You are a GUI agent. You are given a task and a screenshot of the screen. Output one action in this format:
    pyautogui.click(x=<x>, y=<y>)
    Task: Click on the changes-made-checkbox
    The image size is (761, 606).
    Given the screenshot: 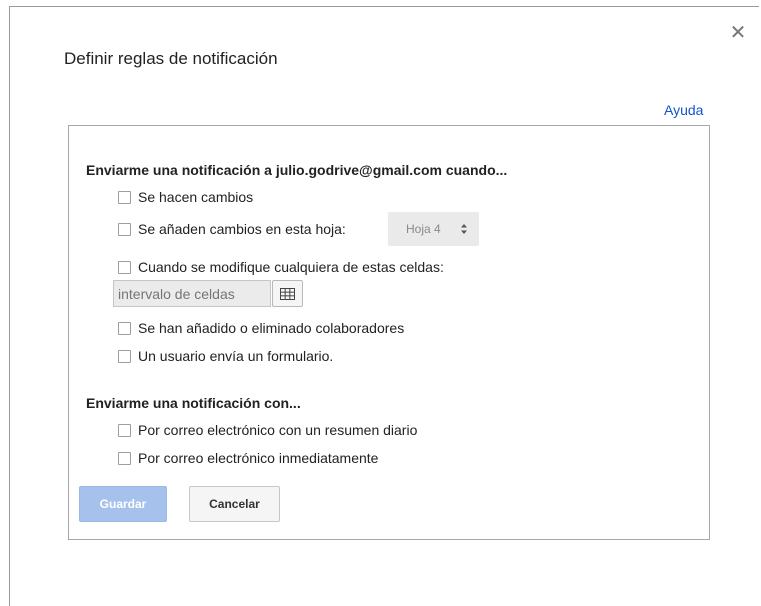 What is the action you would take?
    pyautogui.click(x=124, y=197)
    